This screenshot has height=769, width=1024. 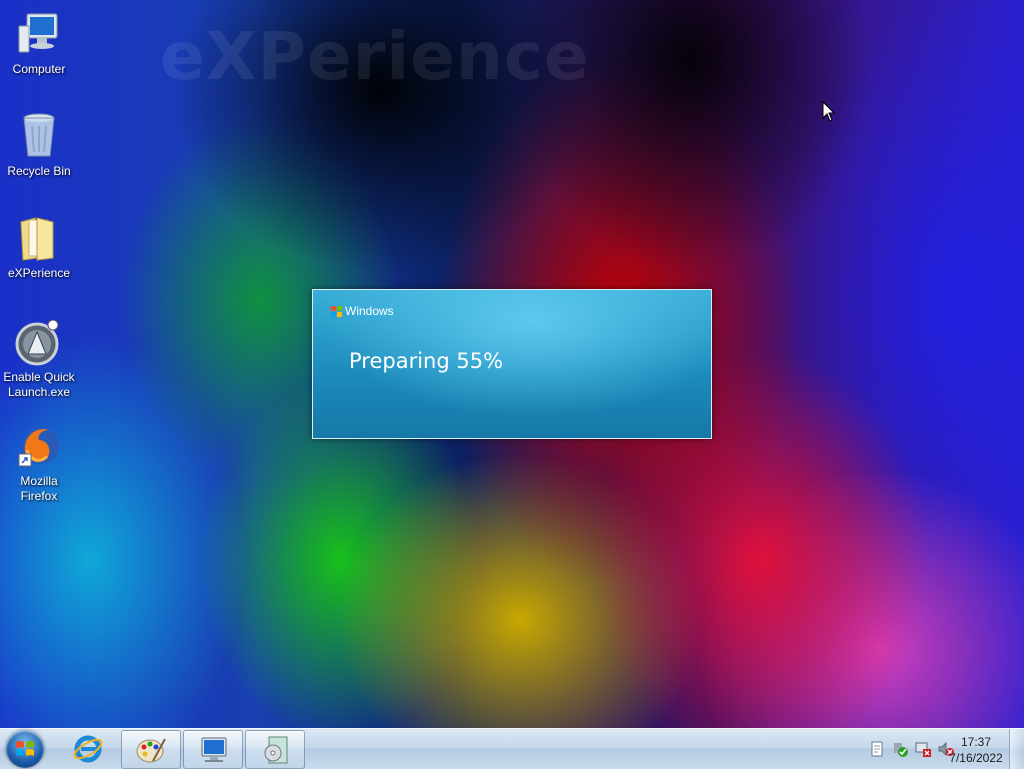 I want to click on paint-palette-icon, so click(x=151, y=750).